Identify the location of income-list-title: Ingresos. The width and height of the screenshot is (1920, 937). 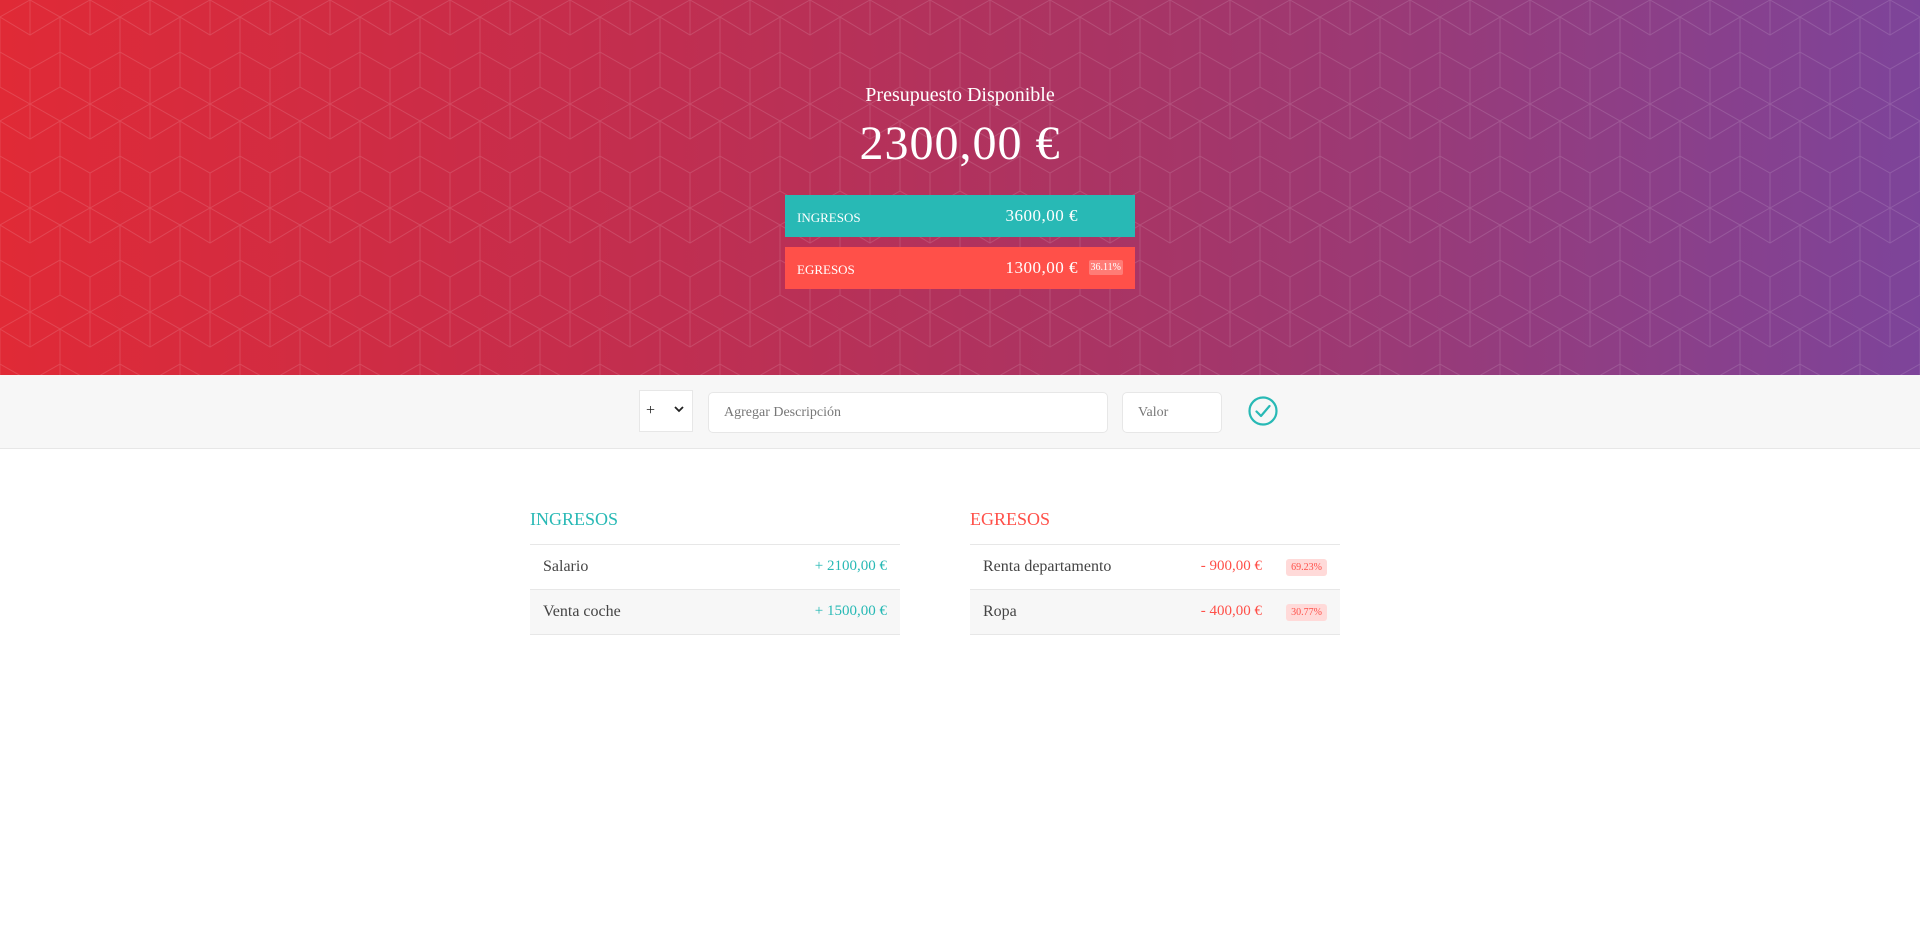
(715, 522).